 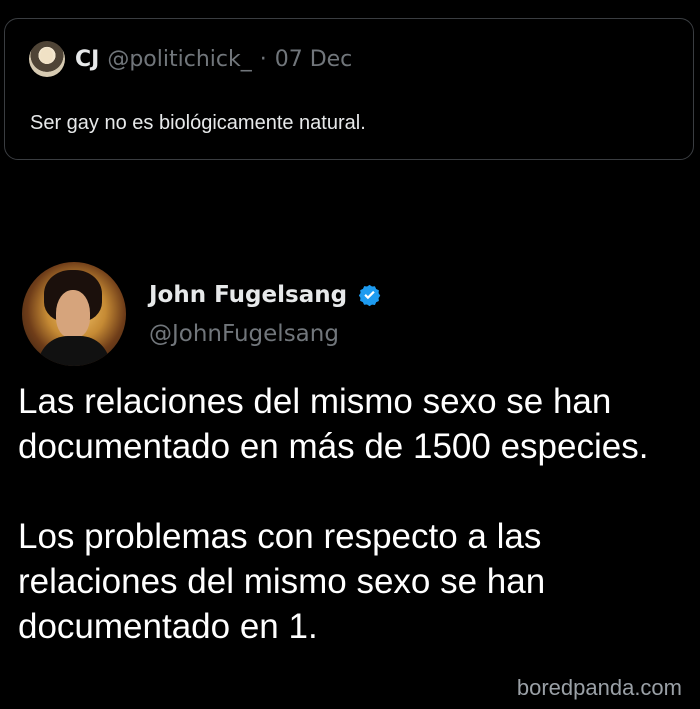 I want to click on quoted-author-name: CJ, so click(x=87, y=59).